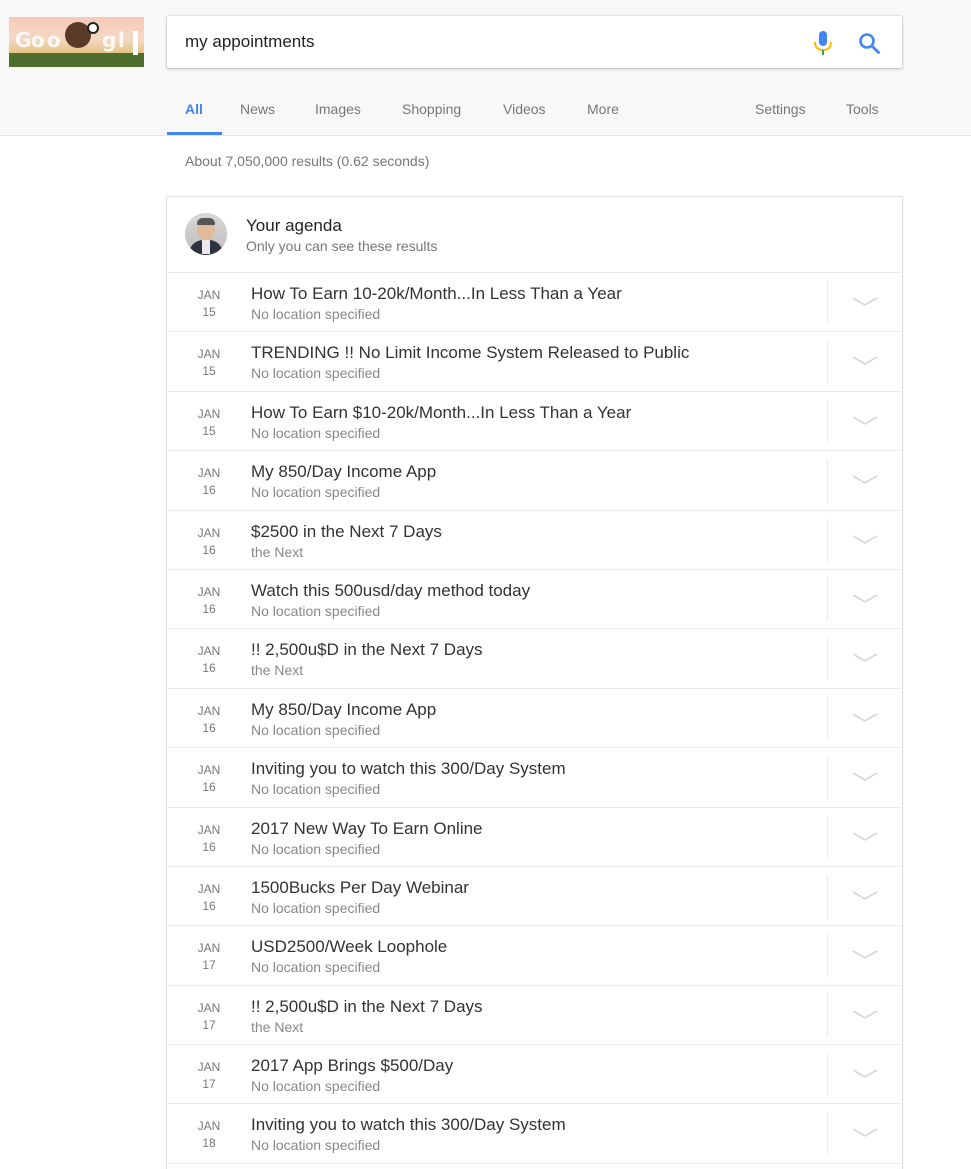 Image resolution: width=971 pixels, height=1169 pixels. I want to click on event-day: 18, so click(209, 1143).